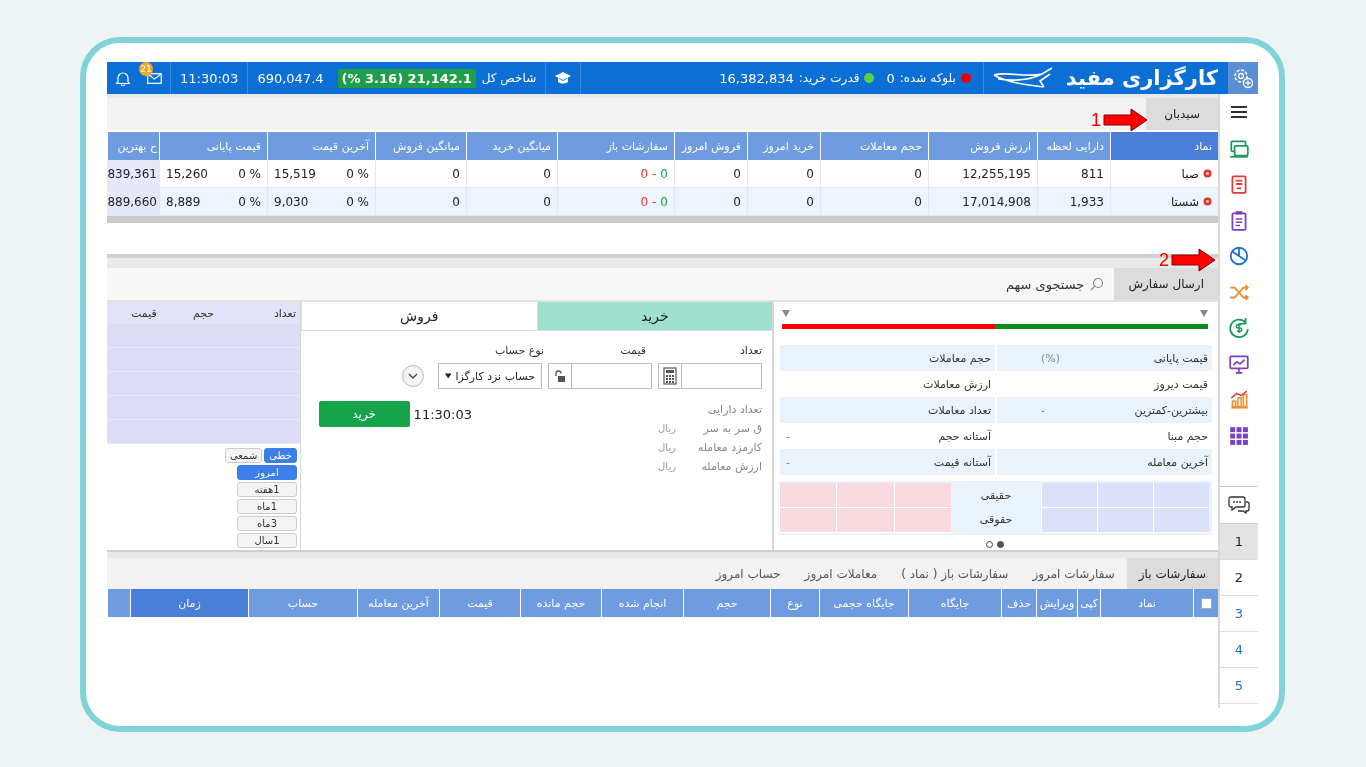  I want to click on orders-tab: حساب امروز, so click(748, 573).